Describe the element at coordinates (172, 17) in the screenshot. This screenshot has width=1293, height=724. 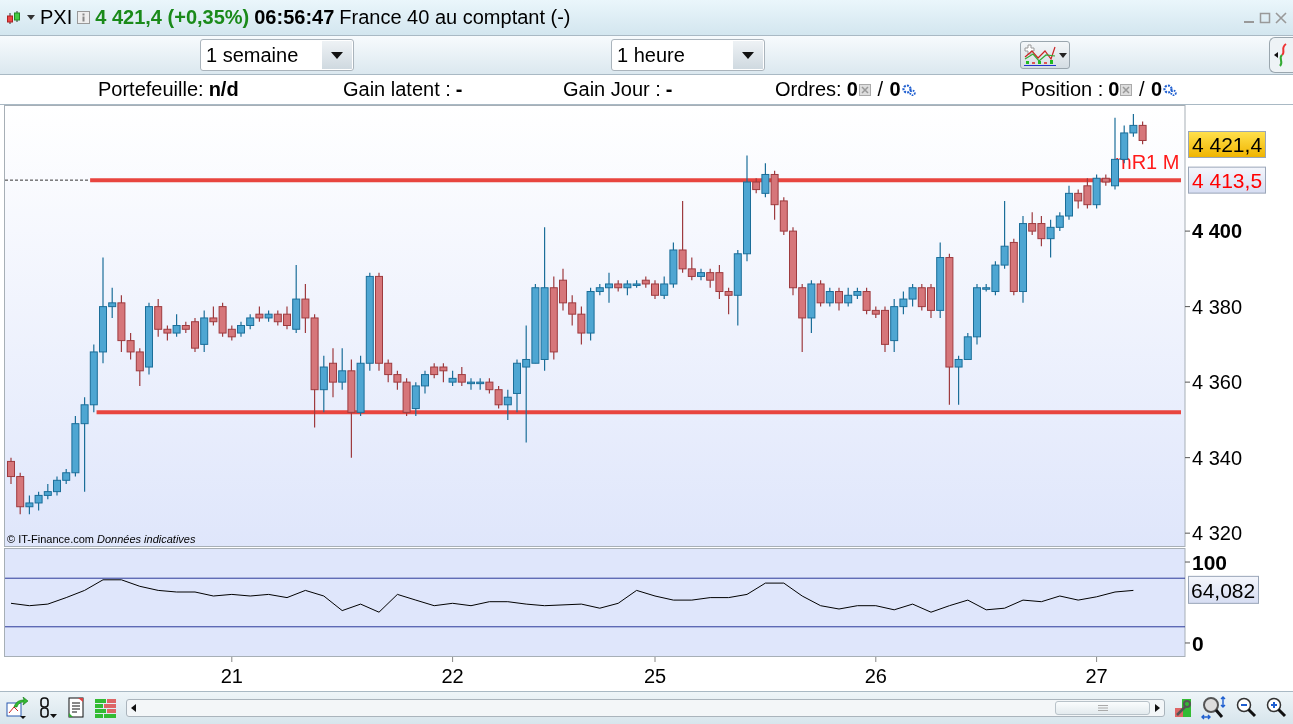
I see `price-quote: 4 421,4 (+0,35%)` at that location.